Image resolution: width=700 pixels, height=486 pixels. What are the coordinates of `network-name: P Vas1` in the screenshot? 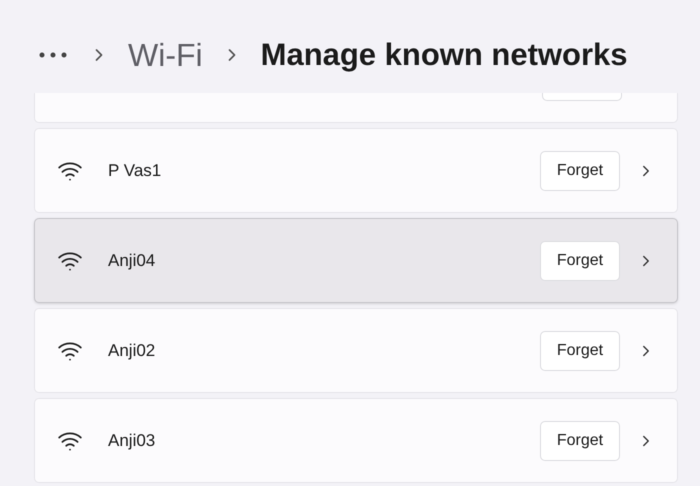 It's located at (135, 171).